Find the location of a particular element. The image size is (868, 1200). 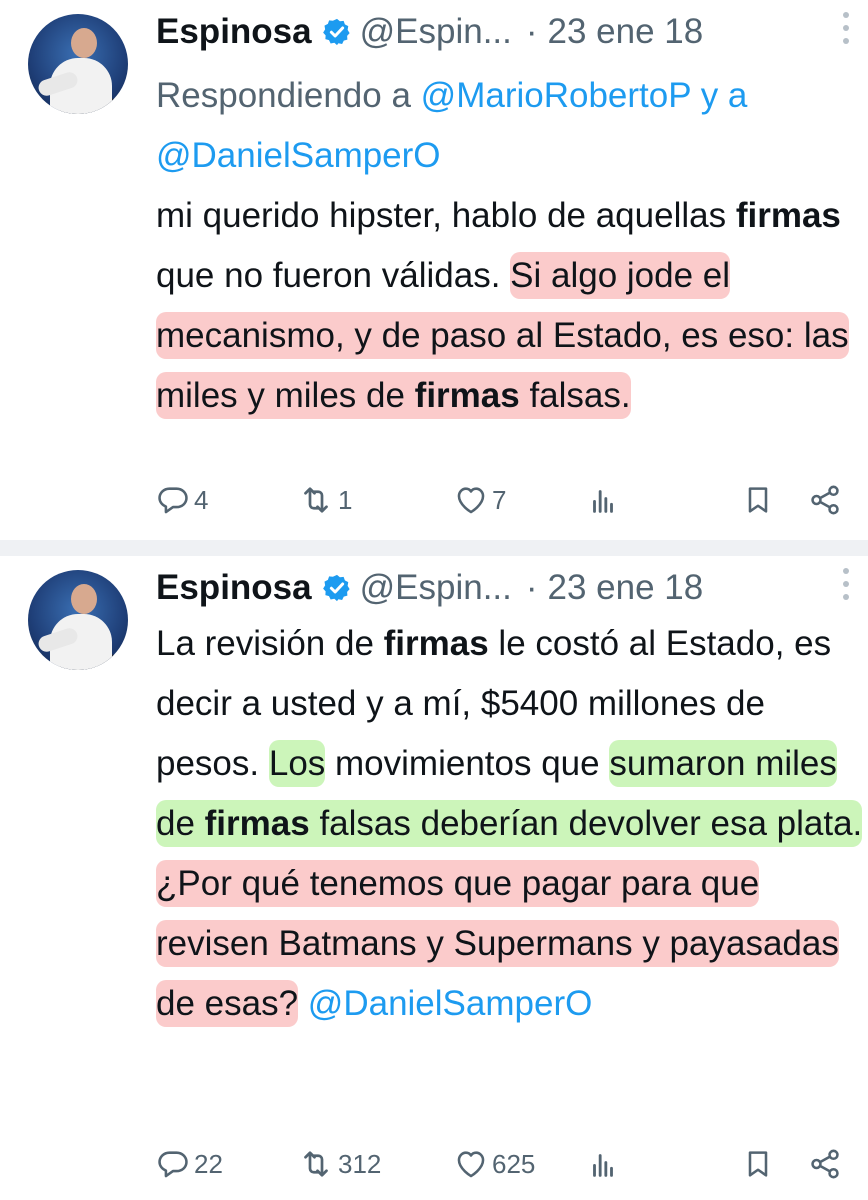

action-bar: 4 1 7 is located at coordinates (506, 500).